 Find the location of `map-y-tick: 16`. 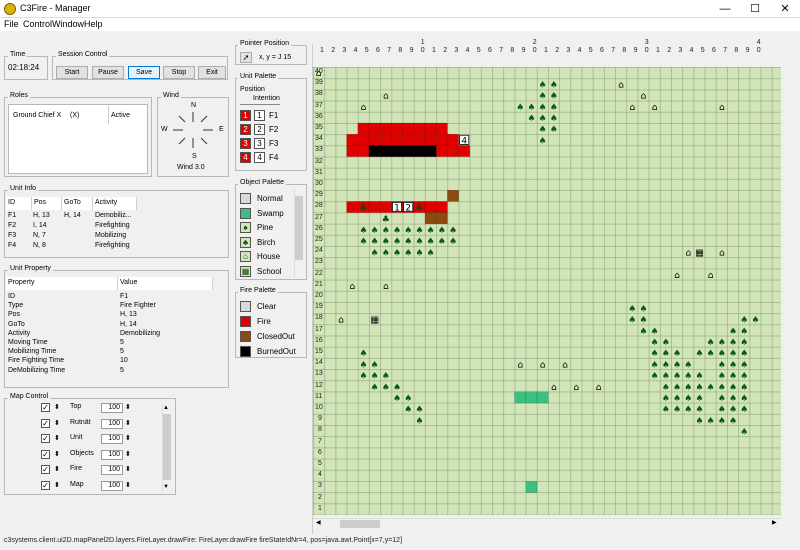

map-y-tick: 16 is located at coordinates (319, 340).